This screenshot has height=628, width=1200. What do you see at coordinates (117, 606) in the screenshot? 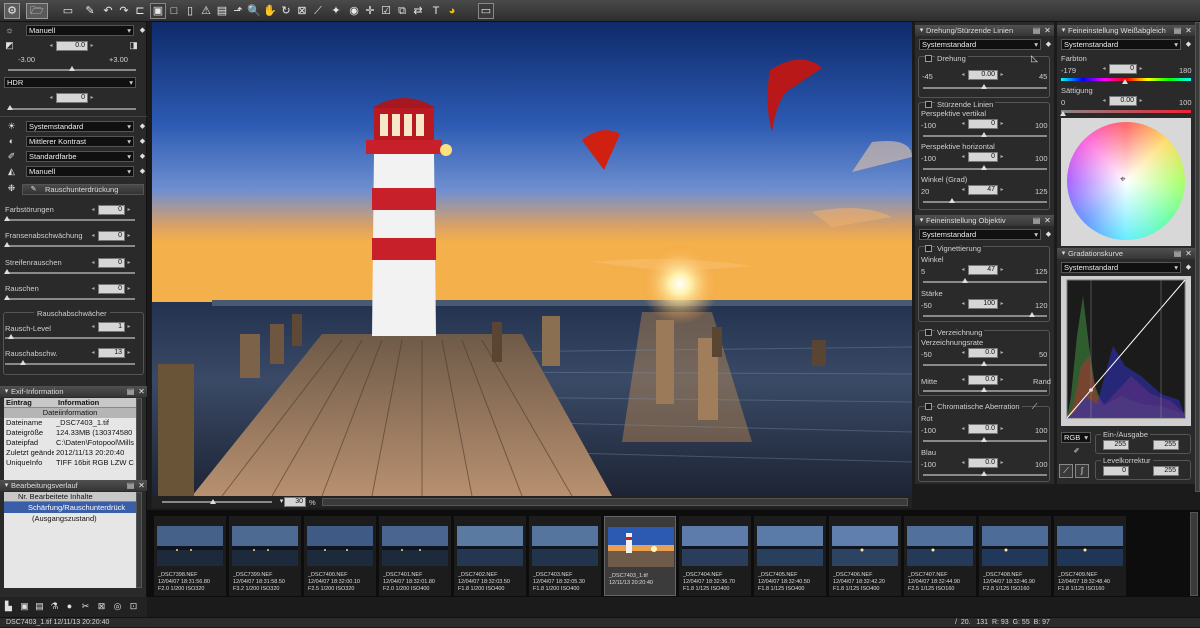
I see `filter-icon: ◎` at bounding box center [117, 606].